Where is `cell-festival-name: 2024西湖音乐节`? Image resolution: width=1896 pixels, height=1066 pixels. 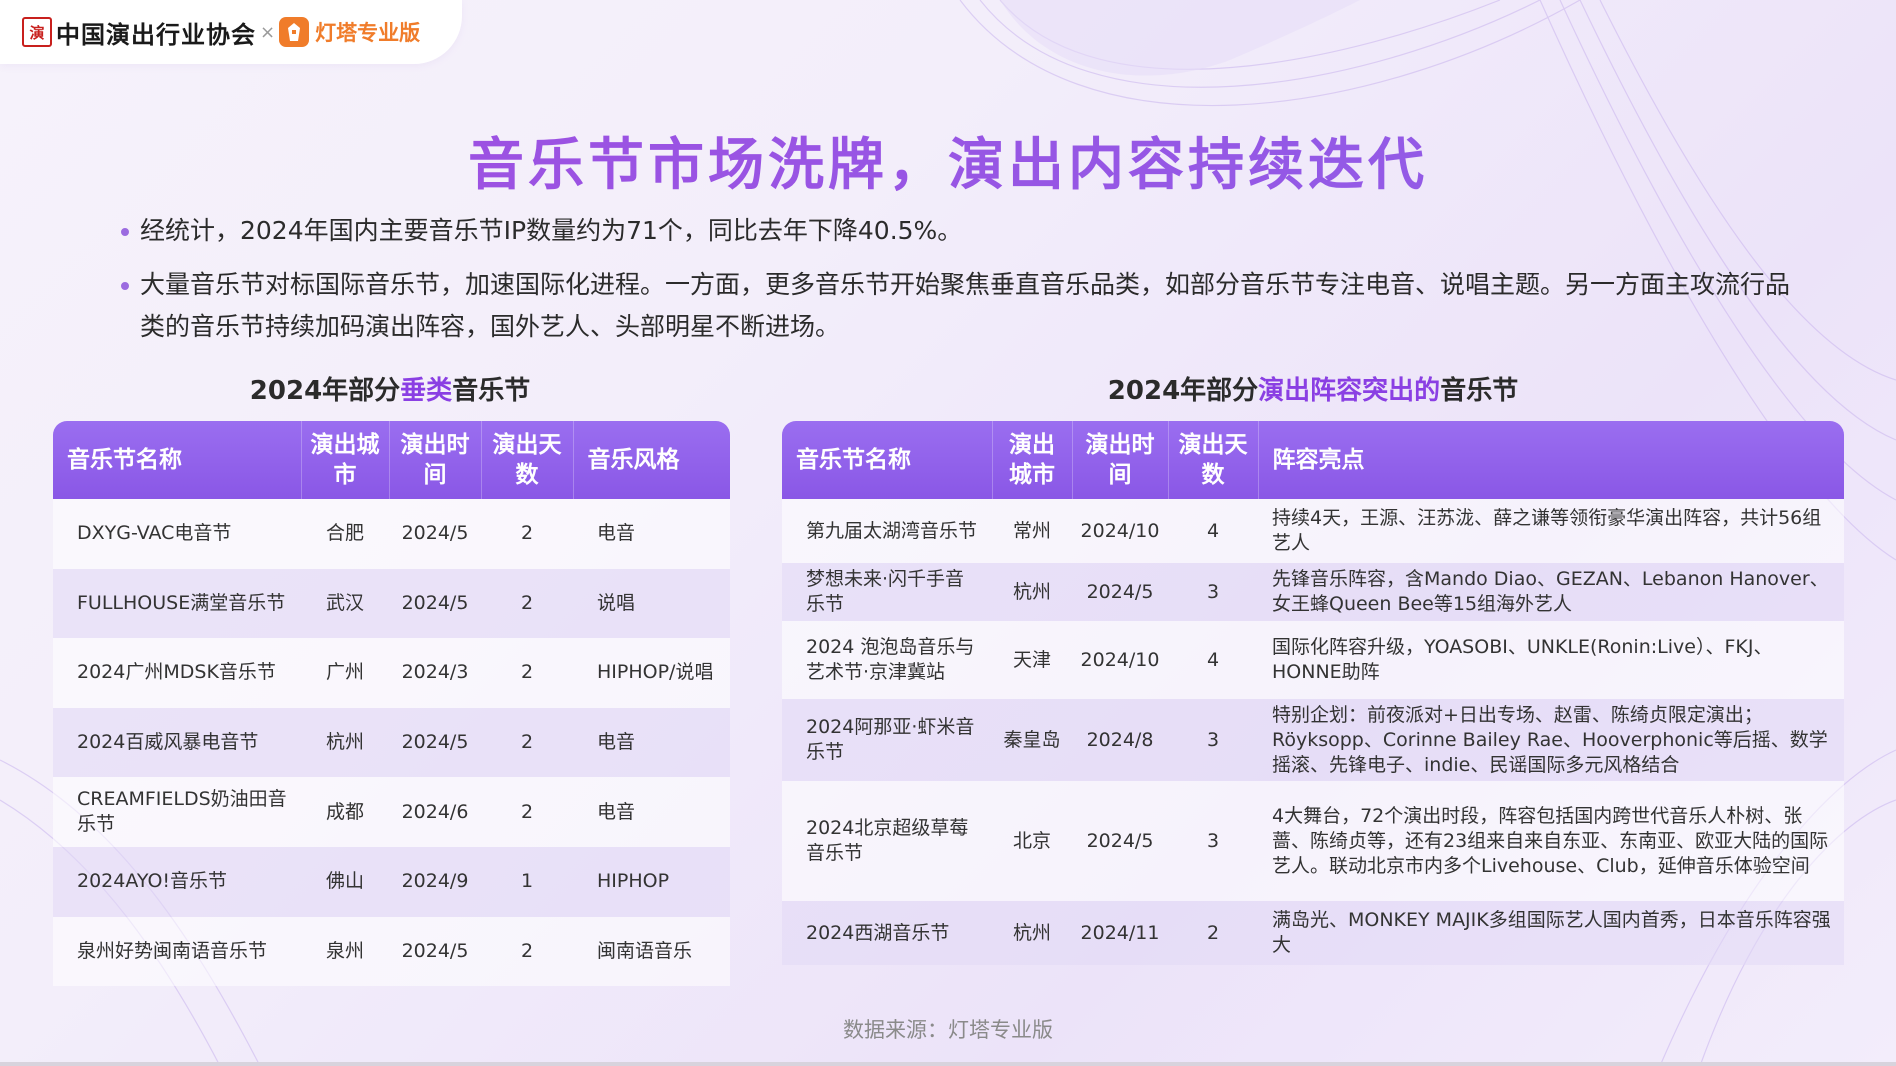
cell-festival-name: 2024西湖音乐节 is located at coordinates (887, 933).